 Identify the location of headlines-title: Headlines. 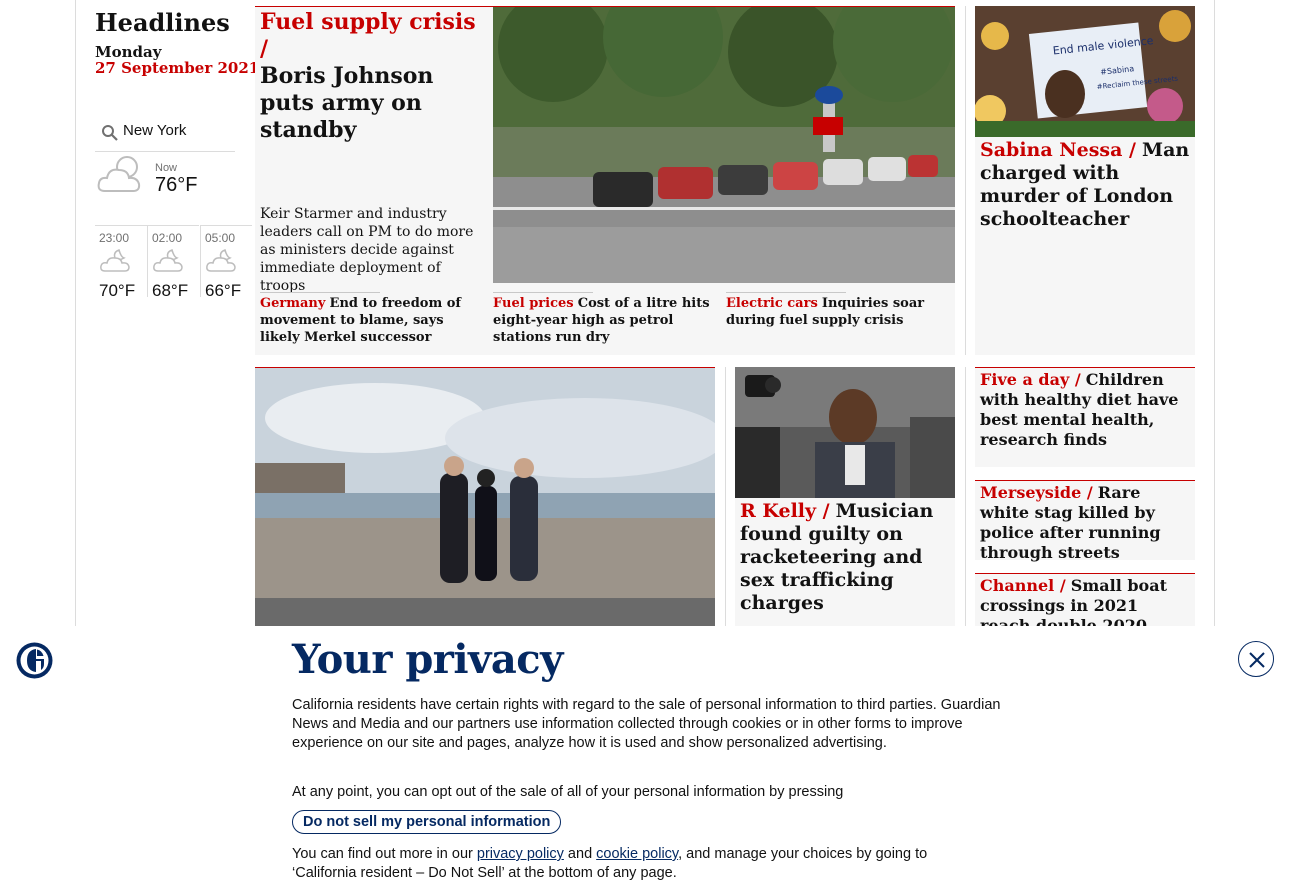
(162, 22).